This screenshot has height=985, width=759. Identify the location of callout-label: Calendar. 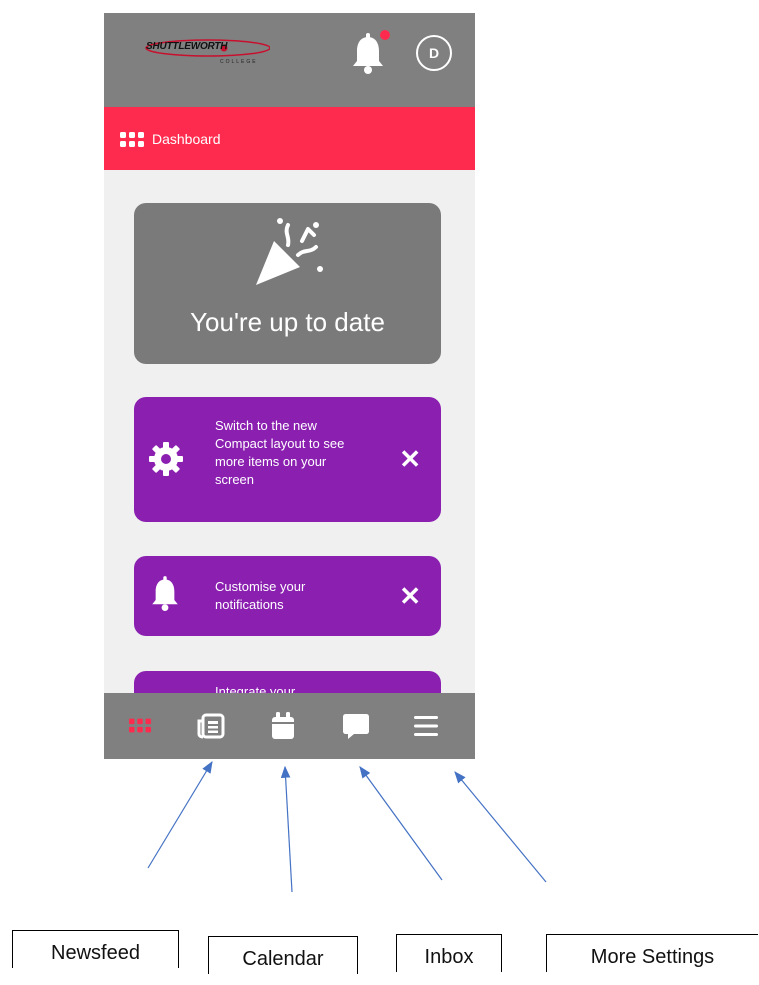
(283, 959).